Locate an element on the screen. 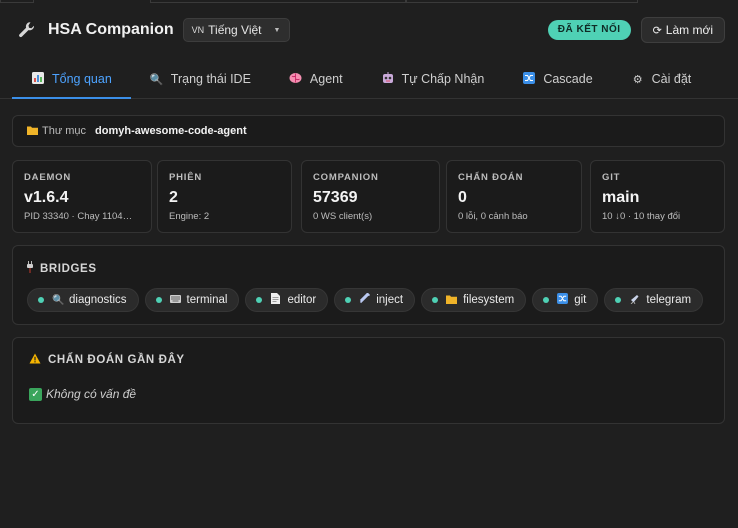 This screenshot has height=528, width=738. app-title: HSA Companion is located at coordinates (111, 29).